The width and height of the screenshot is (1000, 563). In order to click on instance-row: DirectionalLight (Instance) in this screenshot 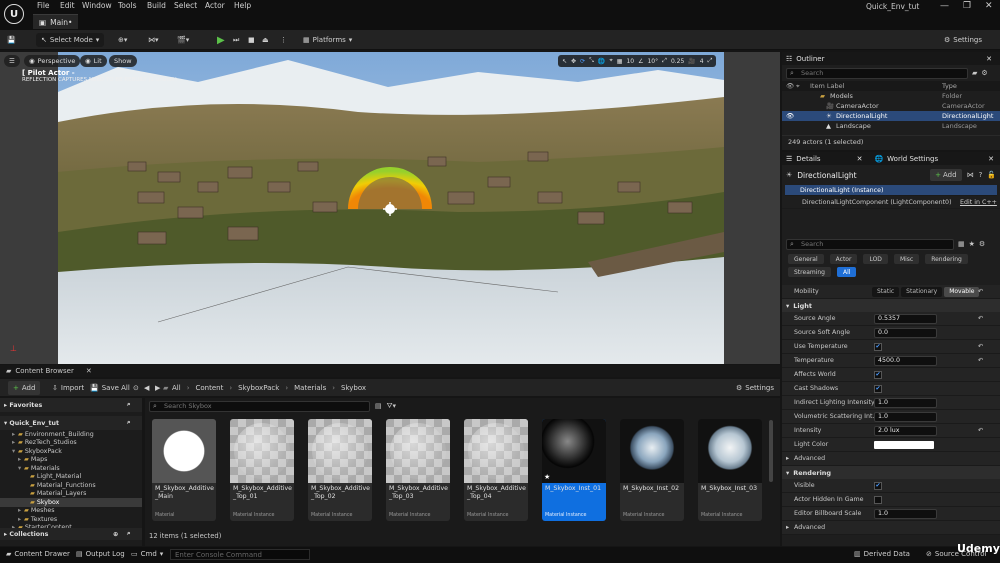, I will do `click(891, 190)`.